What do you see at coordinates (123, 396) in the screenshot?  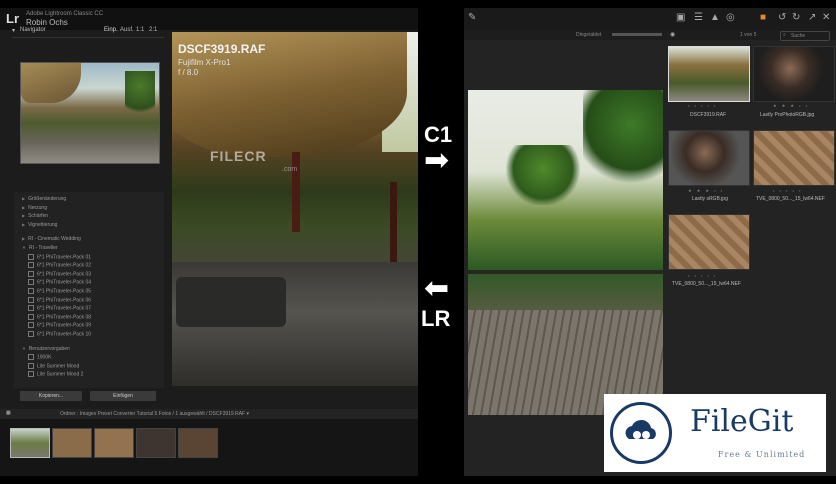 I see `paste-button: Einfügen` at bounding box center [123, 396].